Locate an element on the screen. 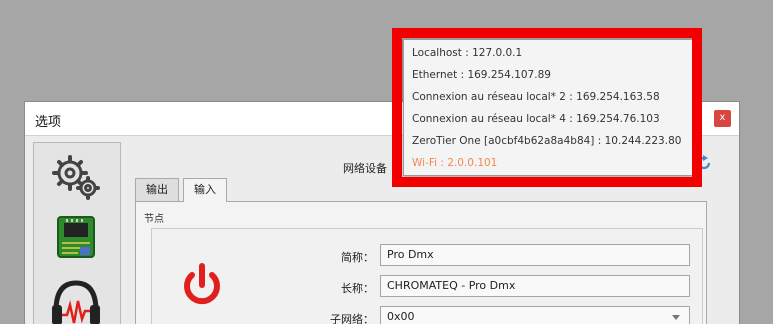  network-device-label: 网络设备 is located at coordinates (365, 168).